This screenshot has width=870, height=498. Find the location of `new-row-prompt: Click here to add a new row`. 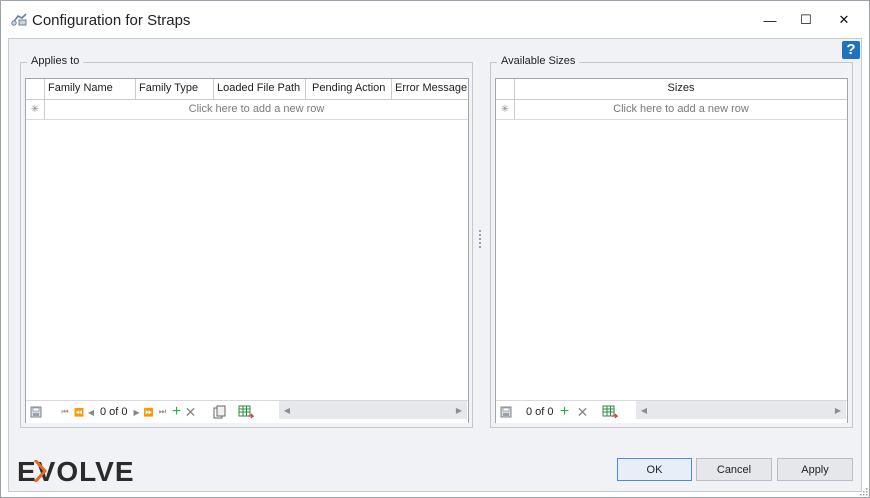

new-row-prompt: Click here to add a new row is located at coordinates (256, 109).